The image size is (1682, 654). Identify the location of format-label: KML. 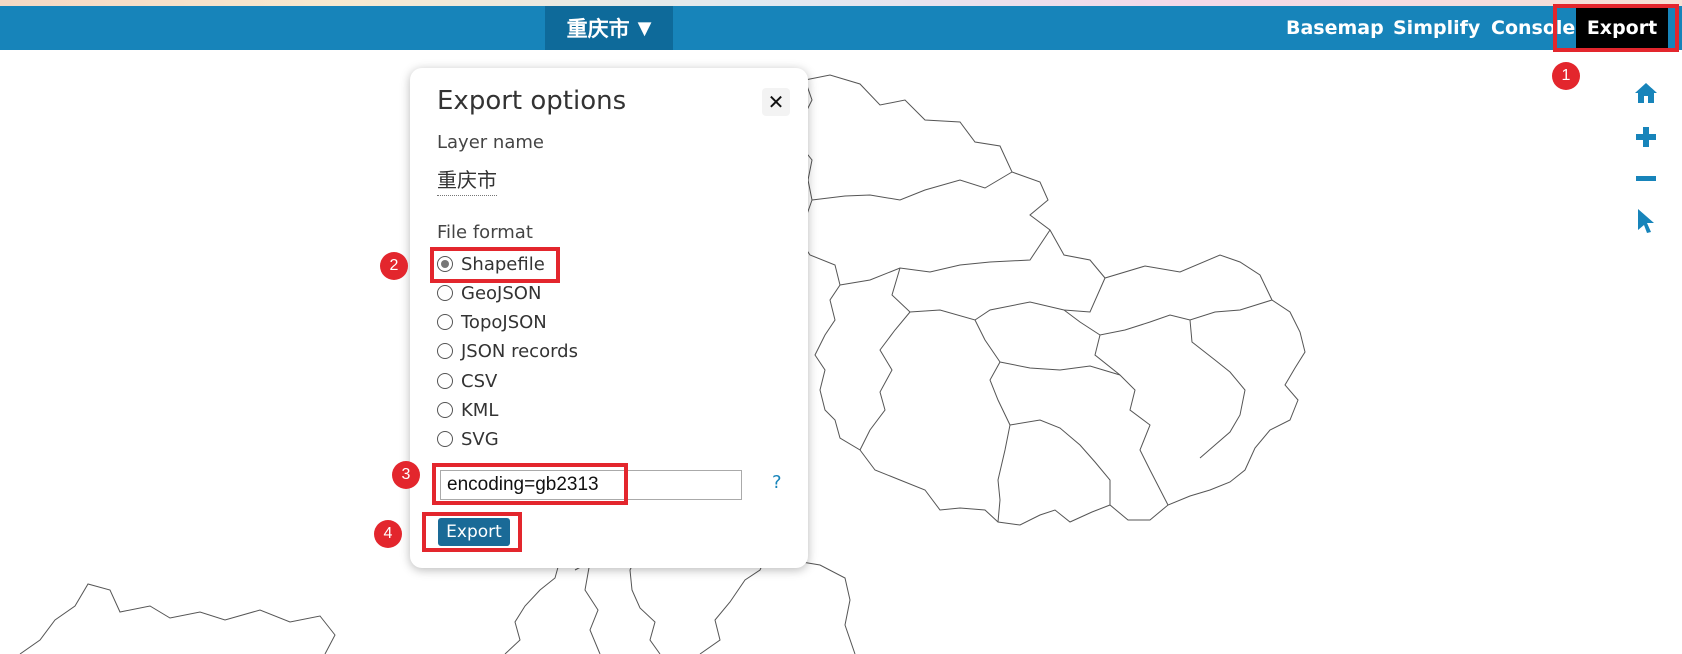
(480, 410).